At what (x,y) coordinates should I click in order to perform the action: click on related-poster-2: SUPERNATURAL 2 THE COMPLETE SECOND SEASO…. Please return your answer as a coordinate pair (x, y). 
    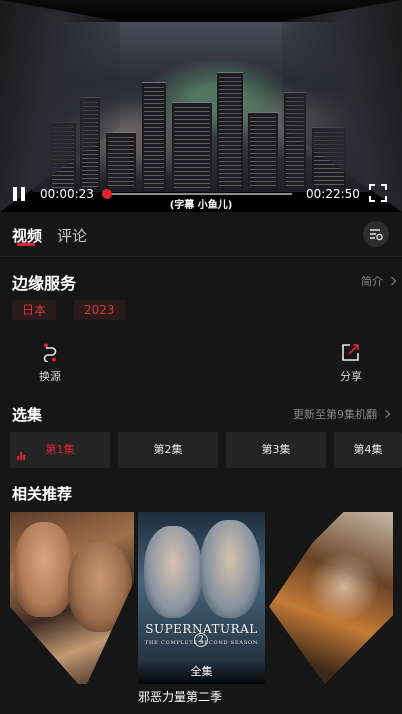
    Looking at the image, I should click on (201, 598).